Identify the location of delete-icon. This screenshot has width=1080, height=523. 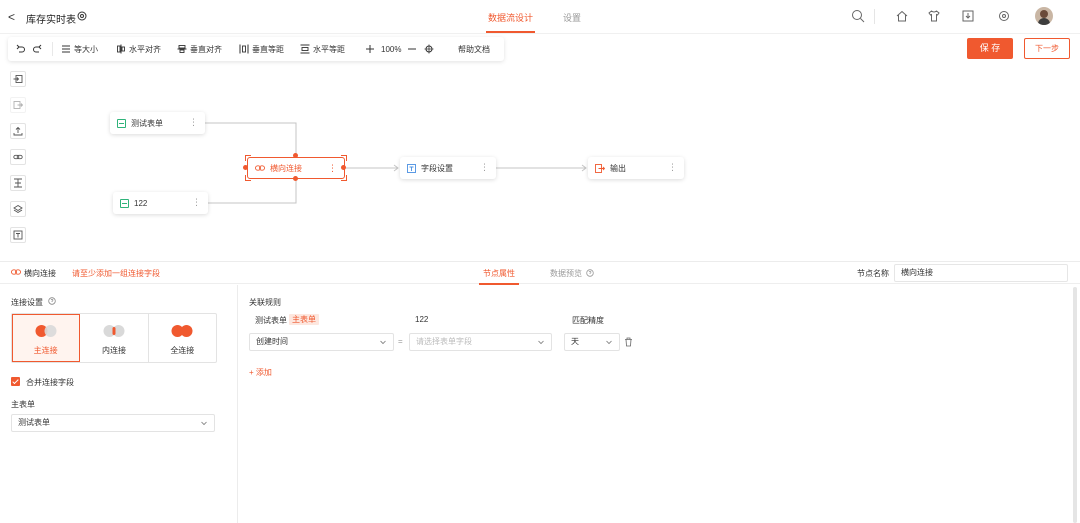
(628, 342).